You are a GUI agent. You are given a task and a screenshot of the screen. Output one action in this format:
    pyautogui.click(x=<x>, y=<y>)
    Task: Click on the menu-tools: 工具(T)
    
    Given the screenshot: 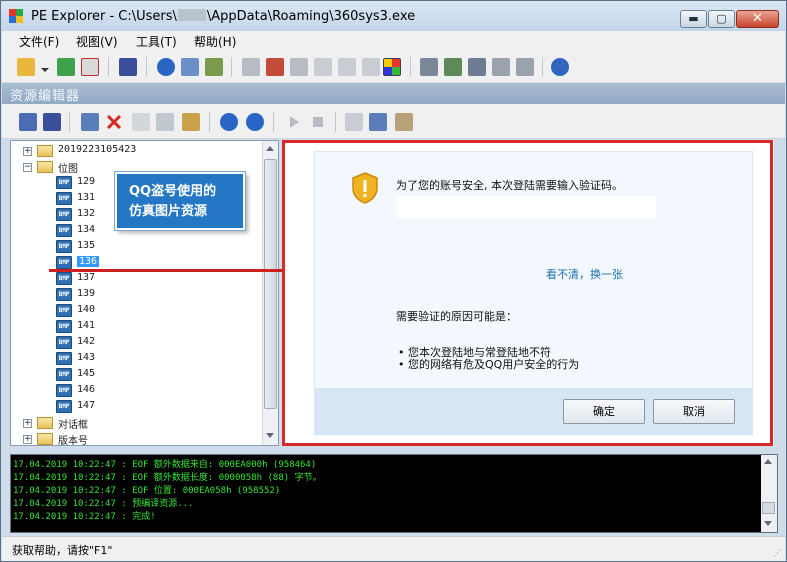 What is the action you would take?
    pyautogui.click(x=156, y=41)
    